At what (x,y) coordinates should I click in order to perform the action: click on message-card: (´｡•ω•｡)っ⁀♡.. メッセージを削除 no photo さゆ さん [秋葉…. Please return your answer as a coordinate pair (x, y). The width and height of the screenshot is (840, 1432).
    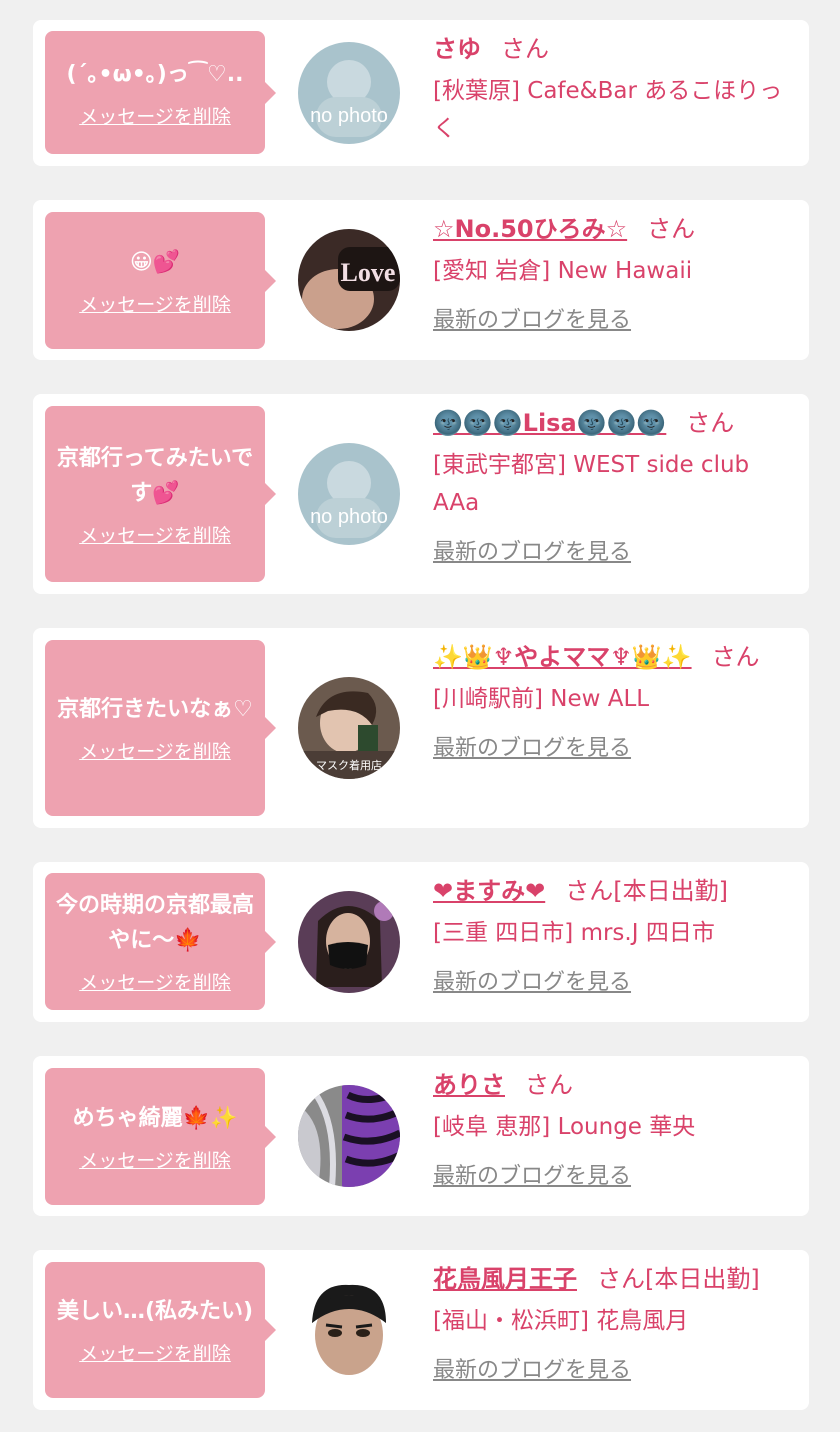
    Looking at the image, I should click on (421, 93).